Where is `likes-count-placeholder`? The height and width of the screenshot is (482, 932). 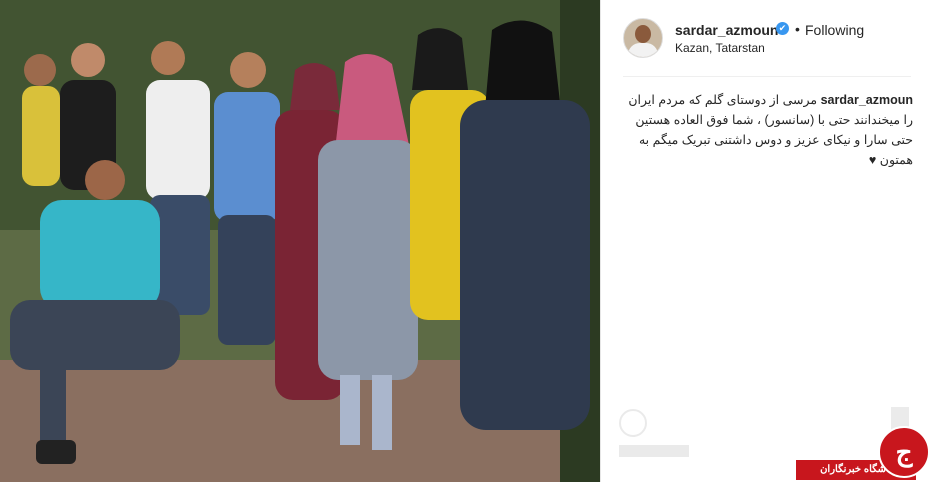 likes-count-placeholder is located at coordinates (654, 451).